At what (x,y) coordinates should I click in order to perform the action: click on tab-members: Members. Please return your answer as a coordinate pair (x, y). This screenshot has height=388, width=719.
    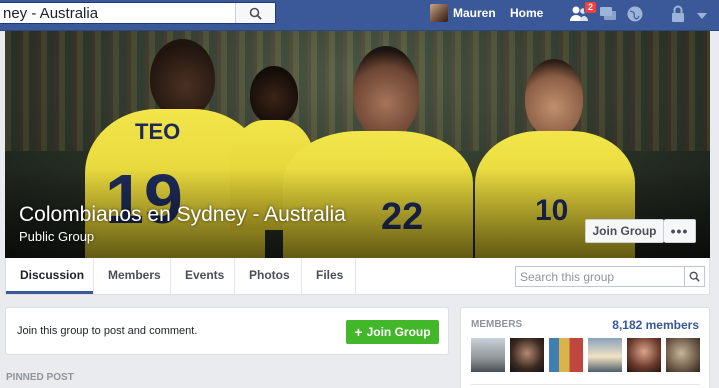
    Looking at the image, I should click on (132, 276).